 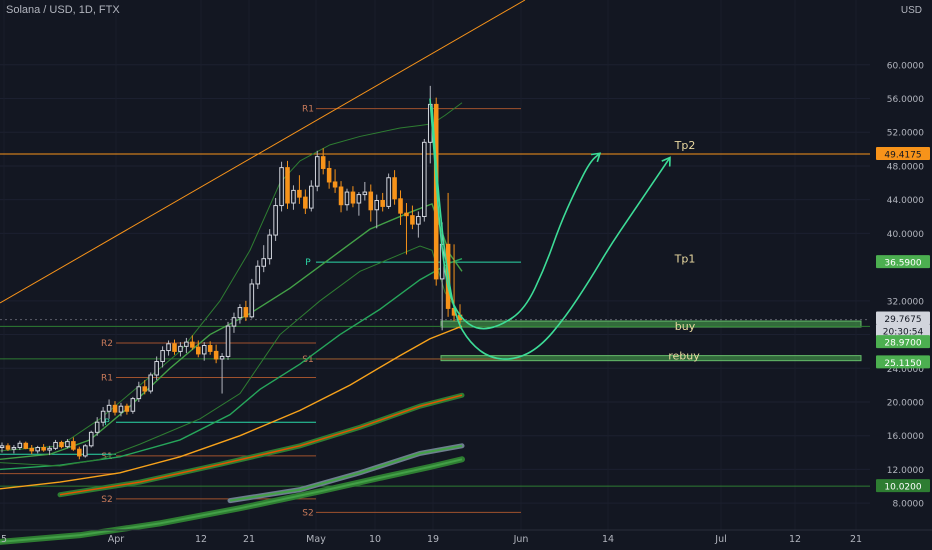 What do you see at coordinates (905, 66) in the screenshot?
I see `y-tick-label: 60.0000` at bounding box center [905, 66].